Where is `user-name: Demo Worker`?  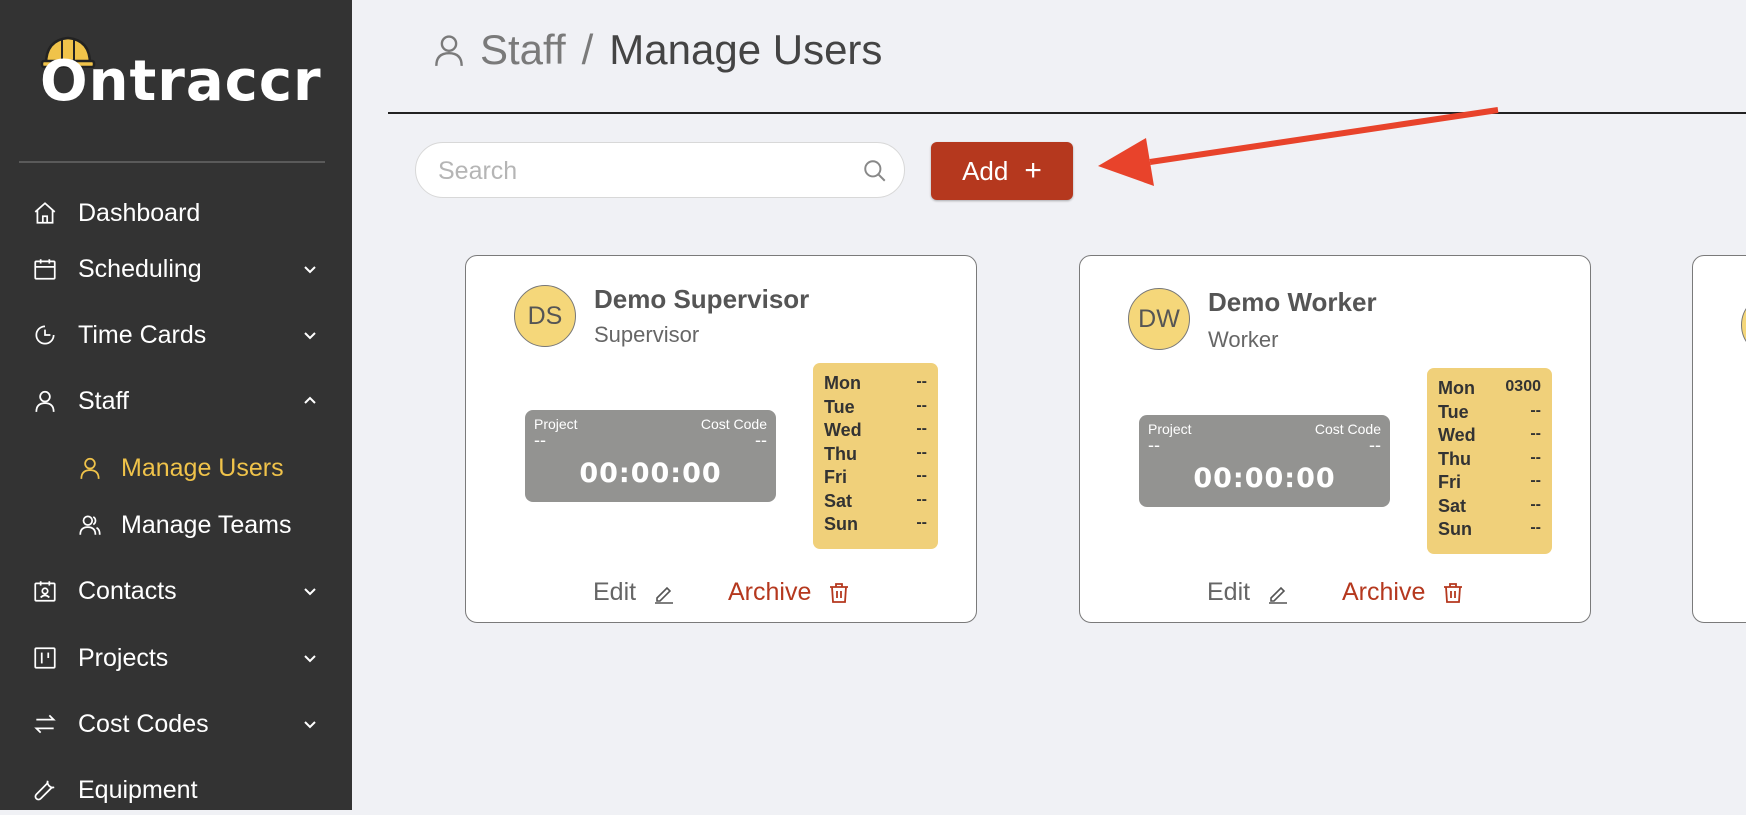
user-name: Demo Worker is located at coordinates (1292, 302).